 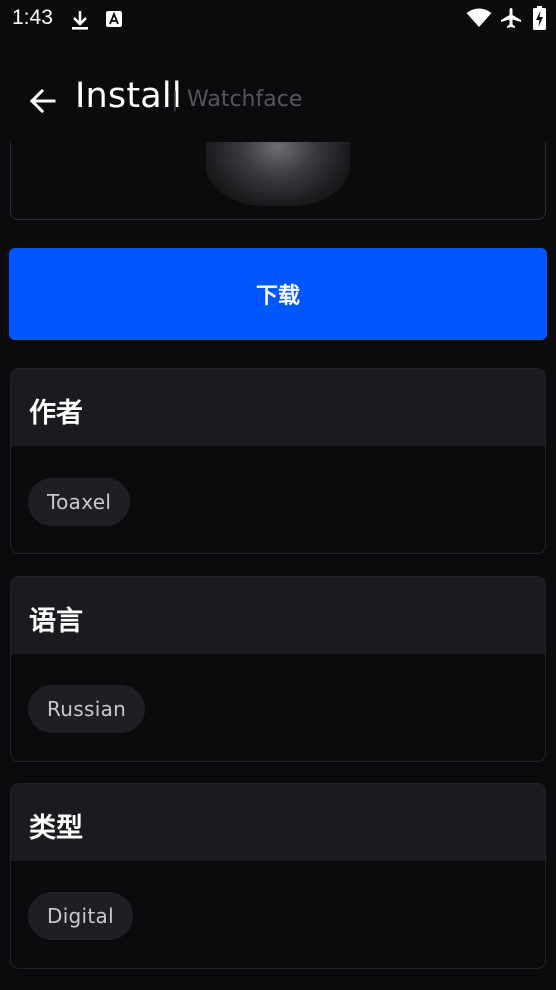 I want to click on type-chip: Digital, so click(x=80, y=916).